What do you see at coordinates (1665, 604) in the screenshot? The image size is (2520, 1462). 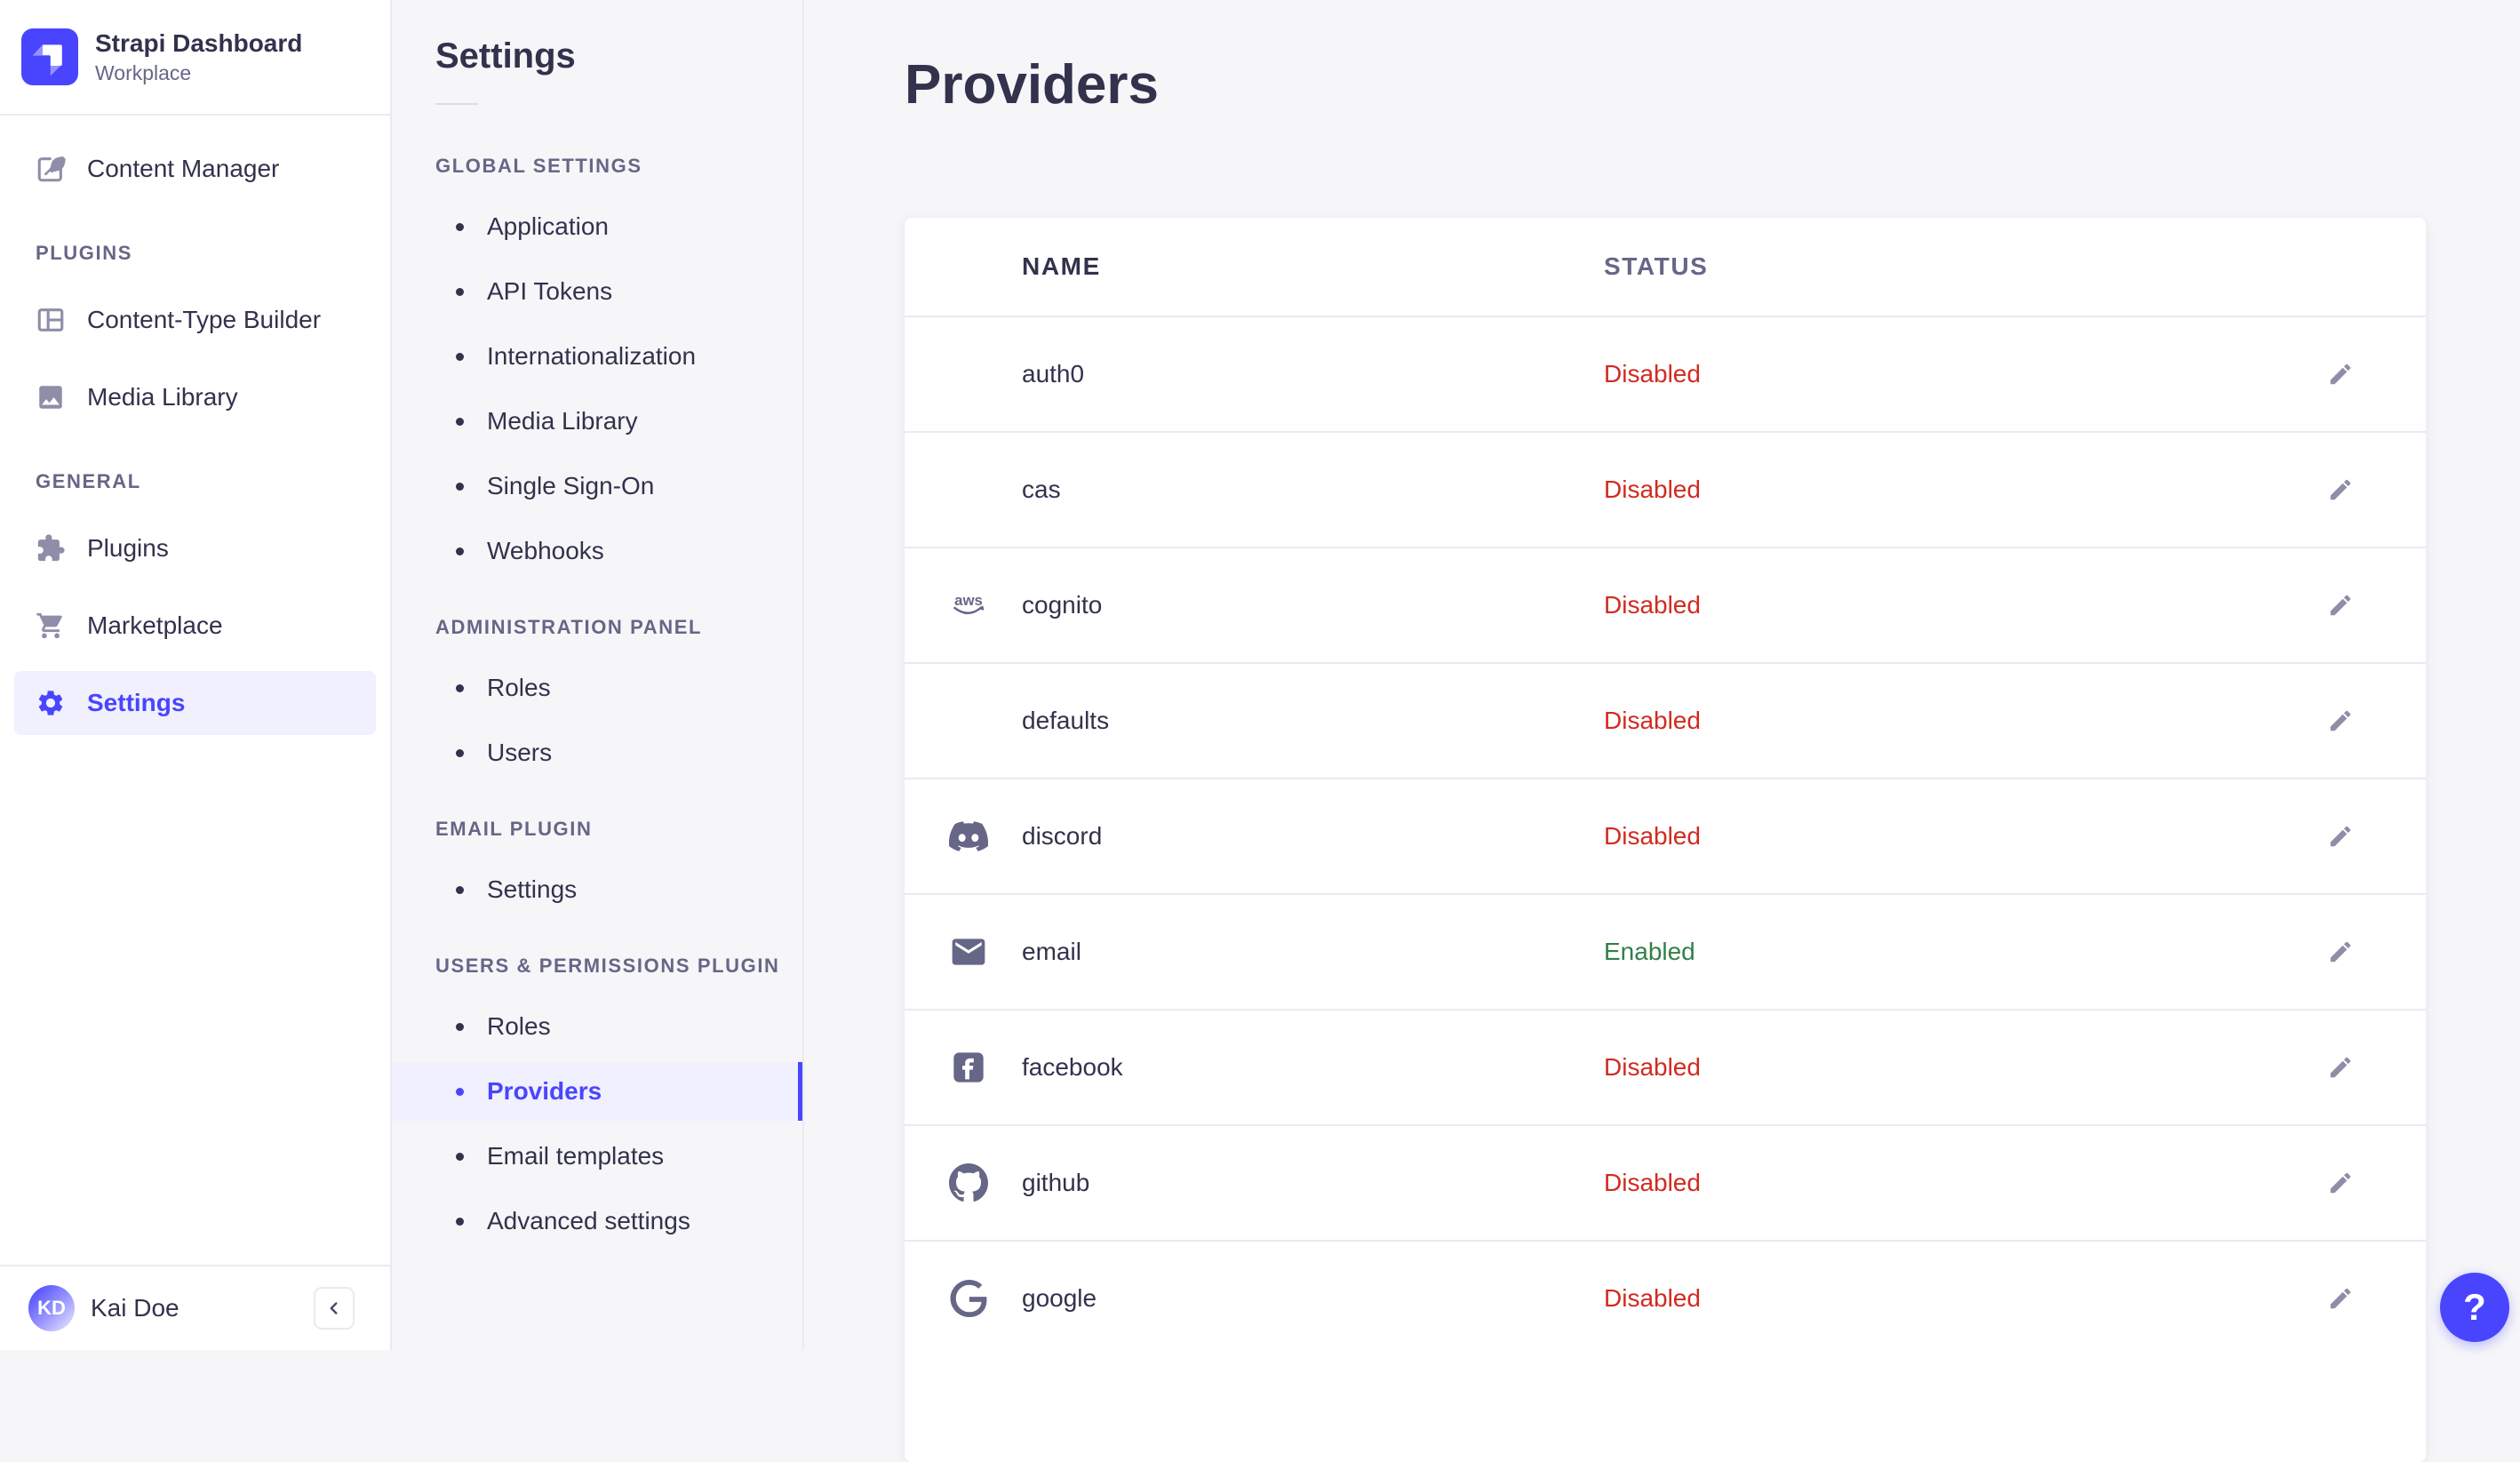 I see `provider-row-cognito: cognito Disabled` at bounding box center [1665, 604].